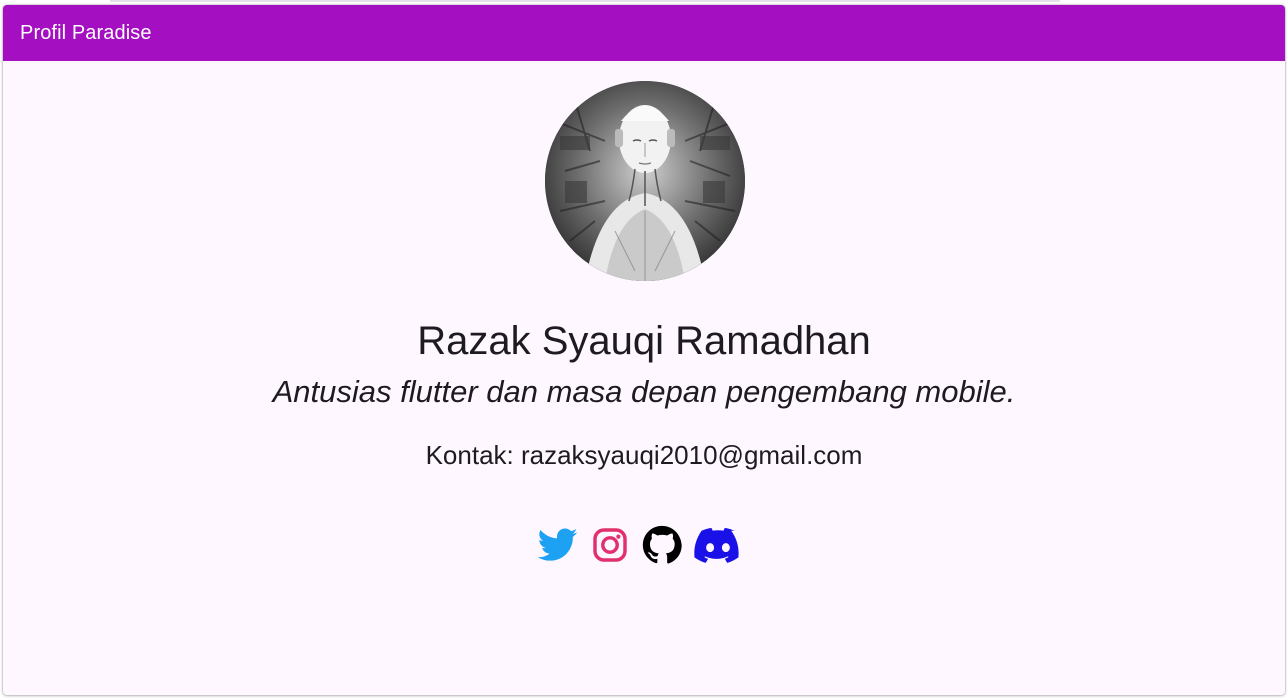  I want to click on app-bar-title: Profil Paradise, so click(86, 32).